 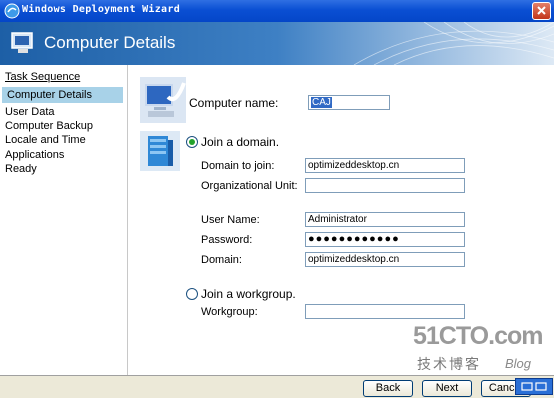 What do you see at coordinates (227, 240) in the screenshot?
I see `password-label: Password:` at bounding box center [227, 240].